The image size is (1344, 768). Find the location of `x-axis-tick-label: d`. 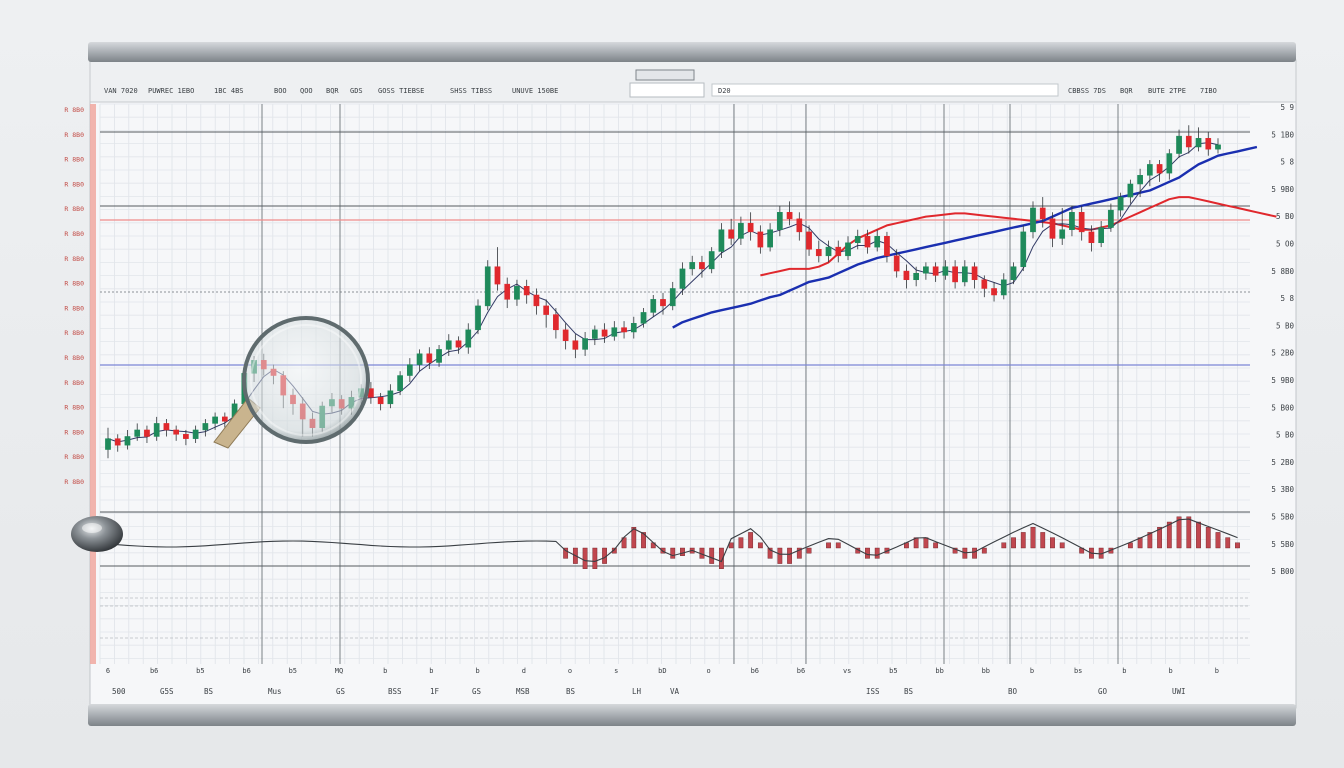

x-axis-tick-label: d is located at coordinates (524, 671).